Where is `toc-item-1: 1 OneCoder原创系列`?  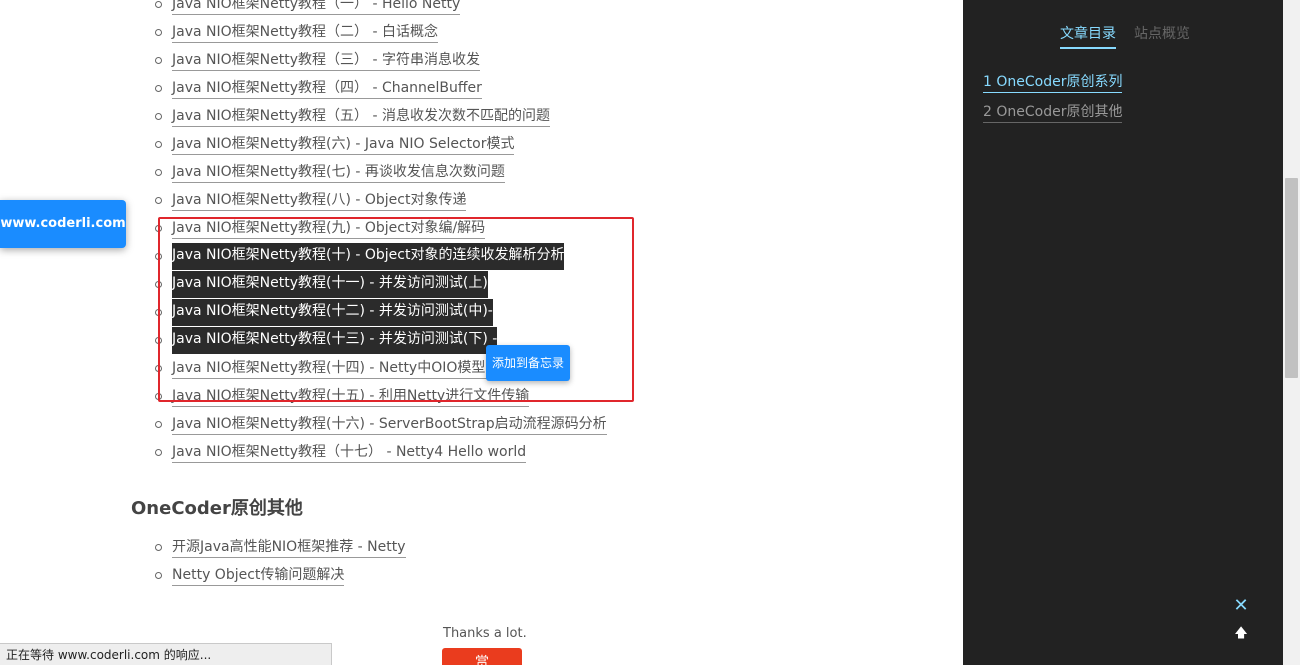 toc-item-1: 1 OneCoder原创系列 is located at coordinates (1053, 83).